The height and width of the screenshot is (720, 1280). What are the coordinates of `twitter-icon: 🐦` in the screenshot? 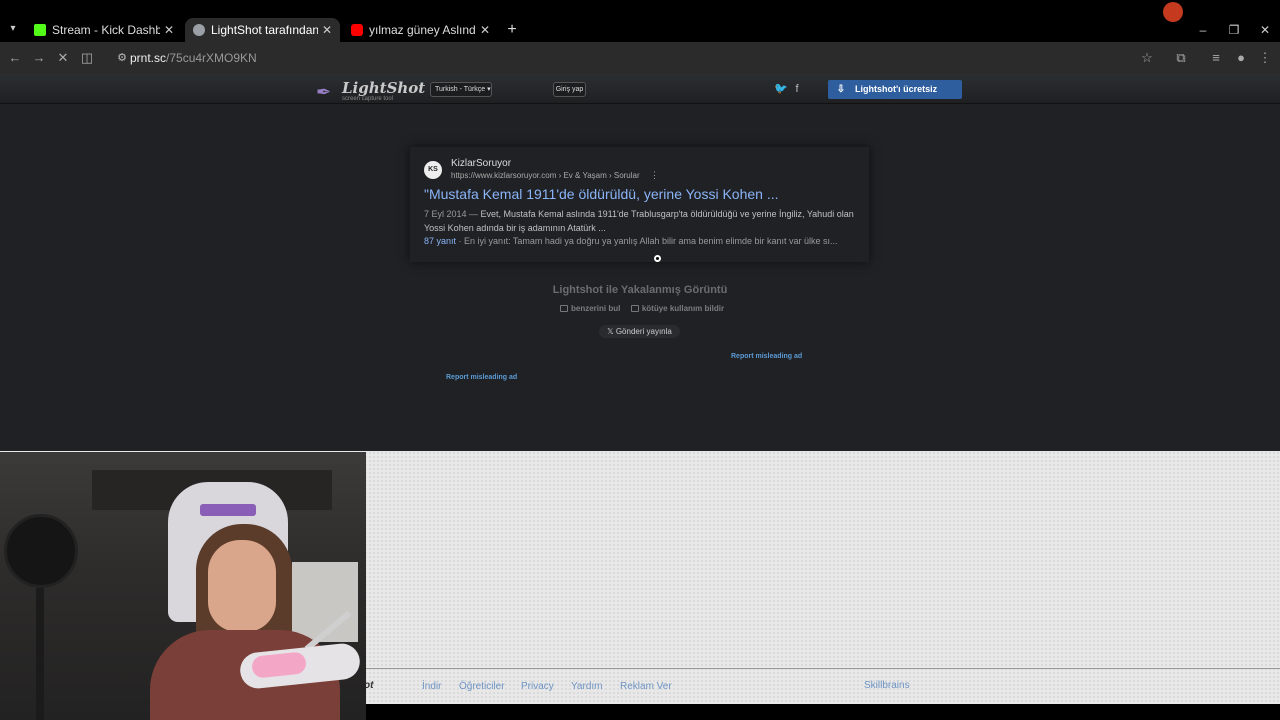 It's located at (781, 89).